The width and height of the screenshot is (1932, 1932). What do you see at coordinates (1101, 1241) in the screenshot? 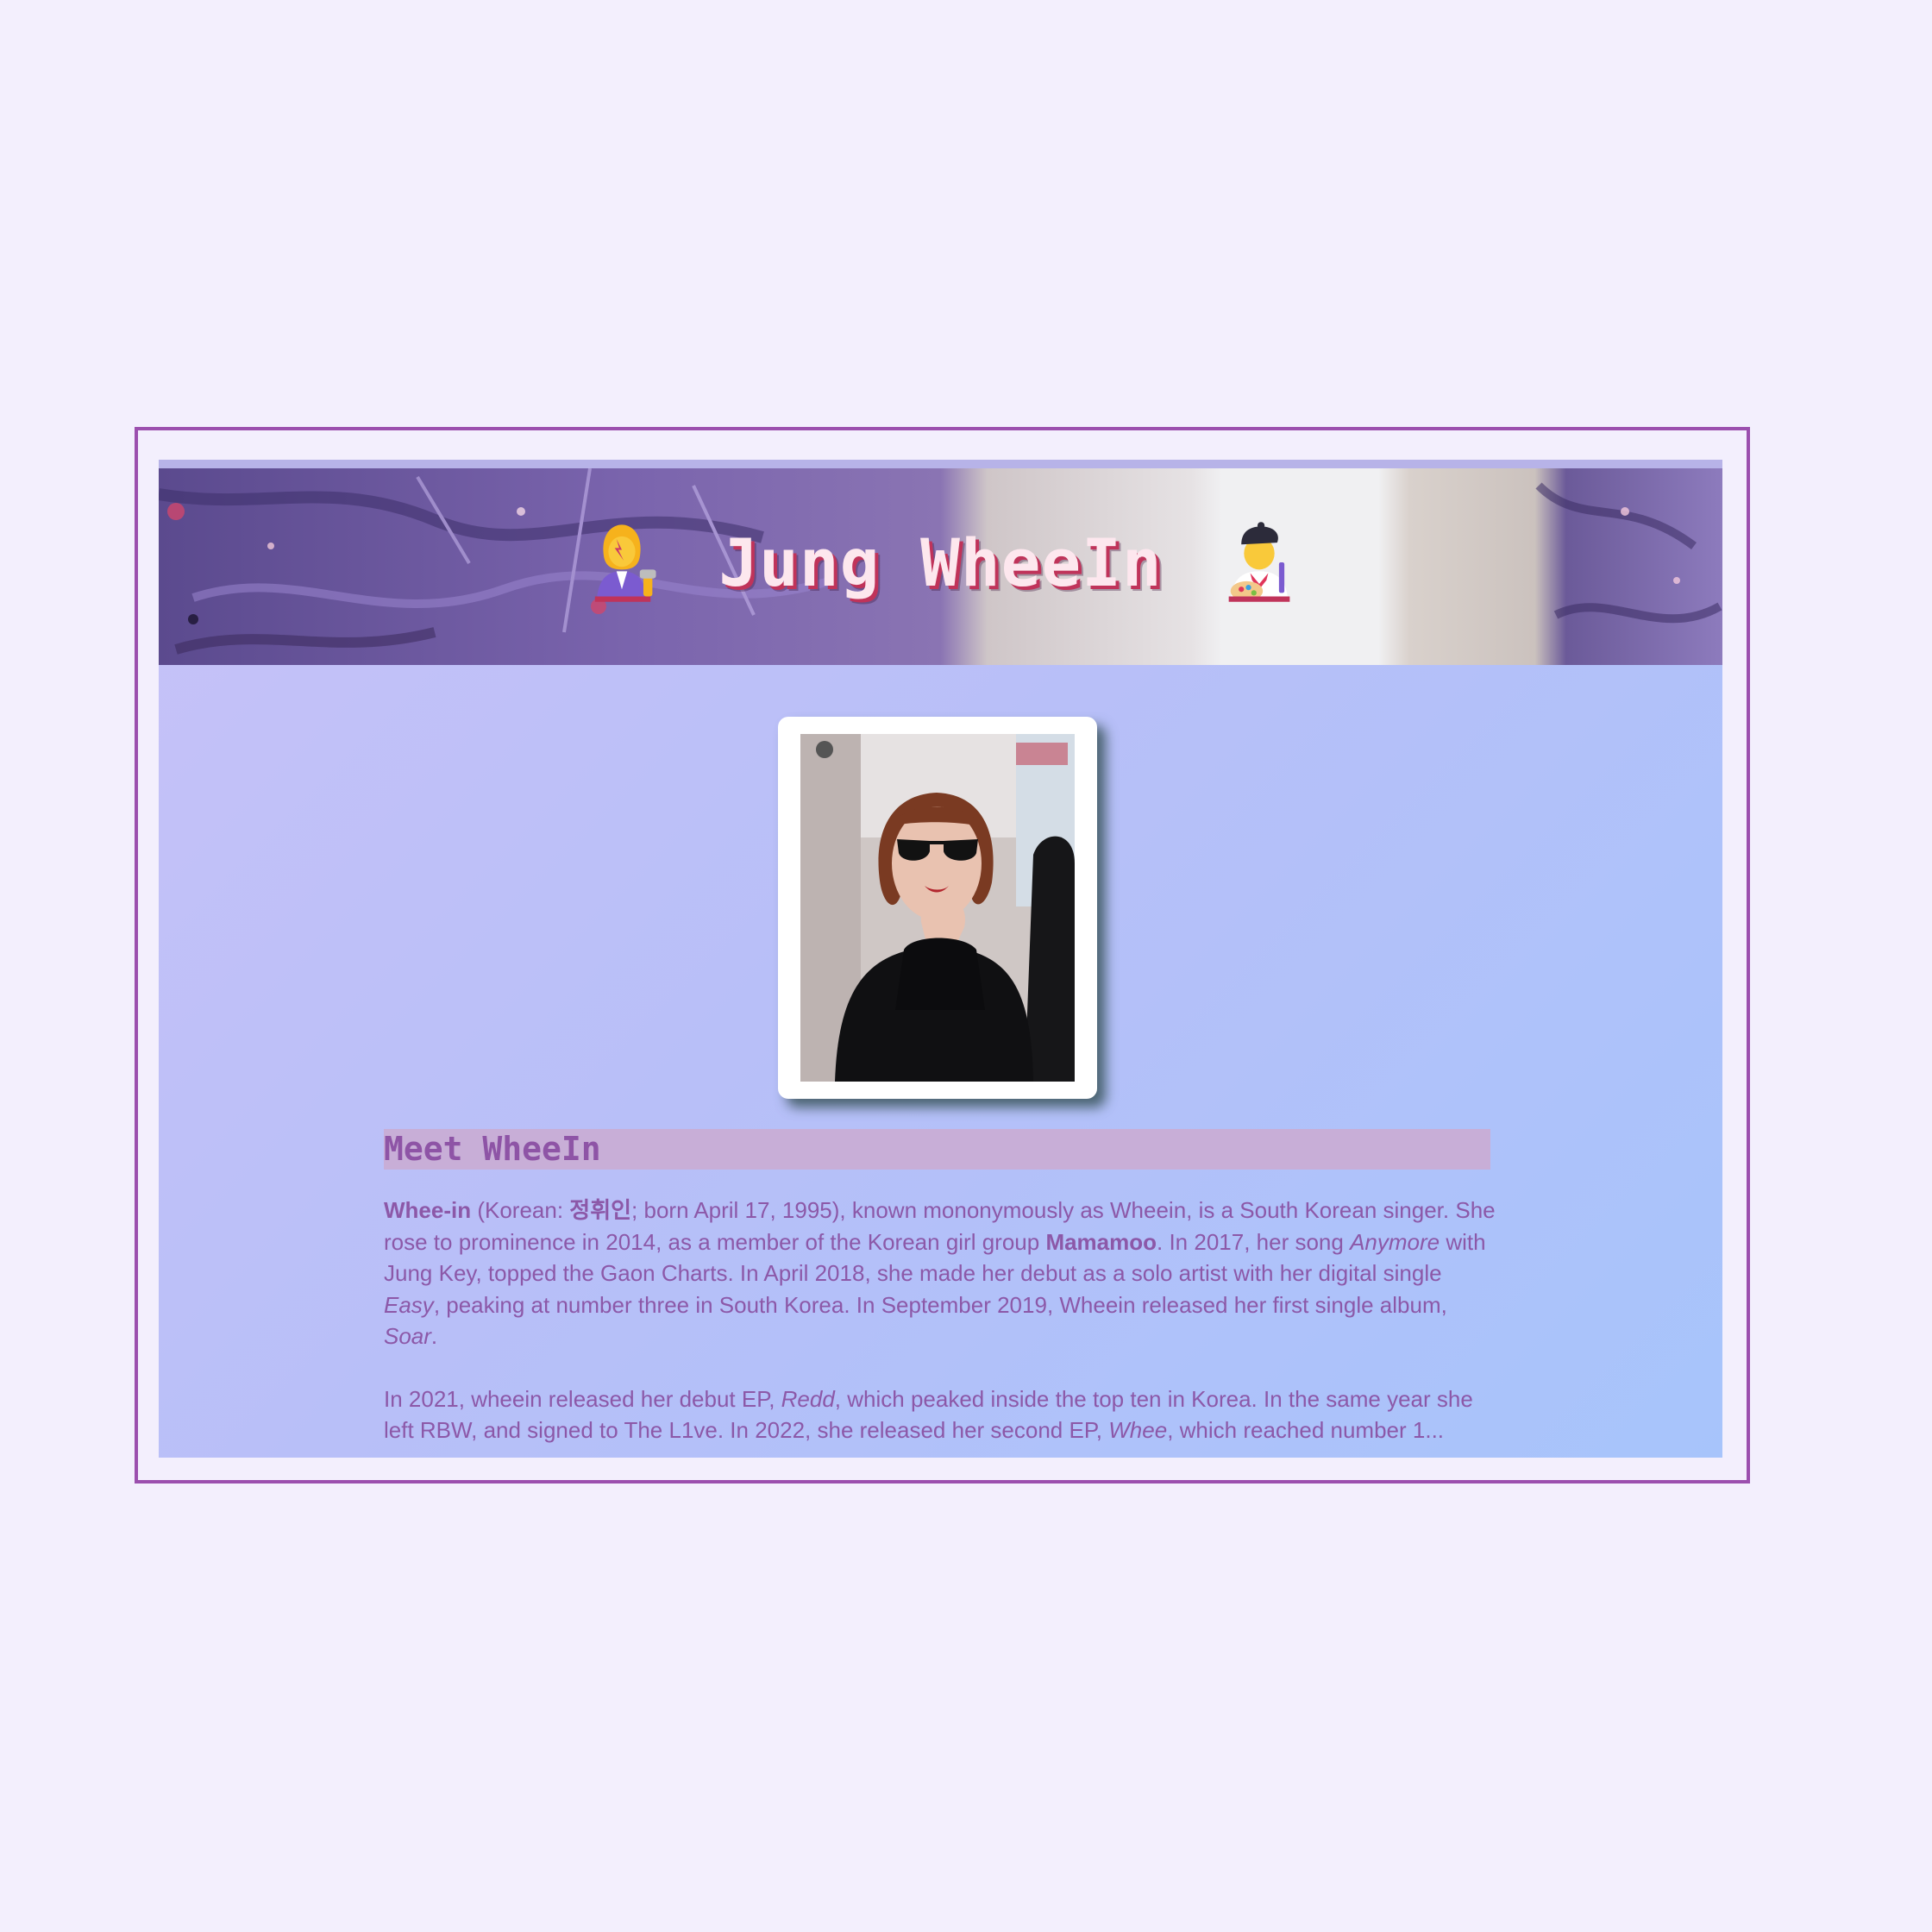
I see `bio-group-name: Mamamoo` at bounding box center [1101, 1241].